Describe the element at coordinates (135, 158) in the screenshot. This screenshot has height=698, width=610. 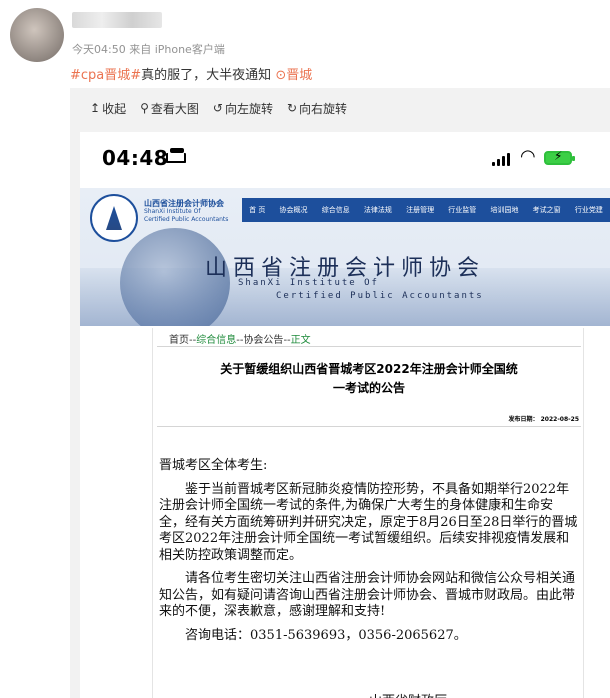
I see `status-time: 04:48` at that location.